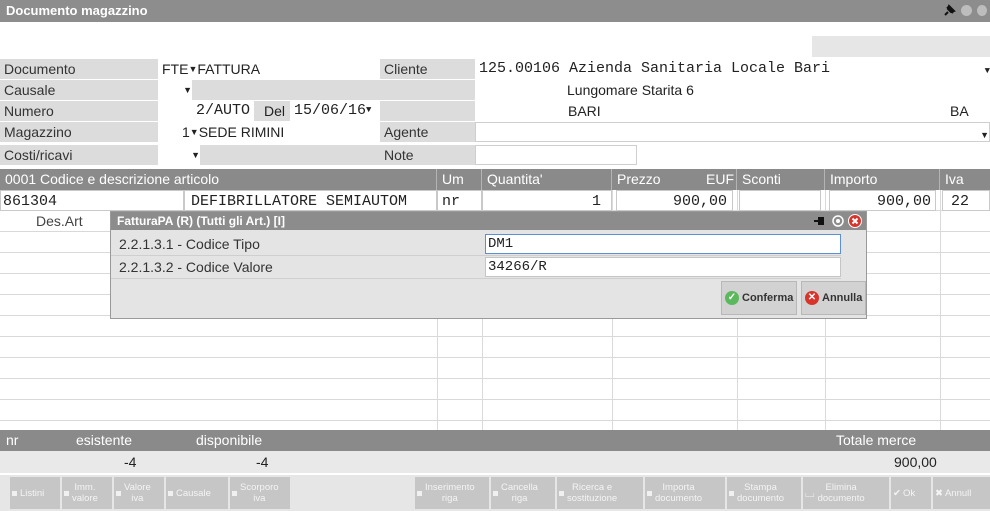 The height and width of the screenshot is (511, 990). I want to click on valore-iva-button: Valore iva, so click(139, 493).